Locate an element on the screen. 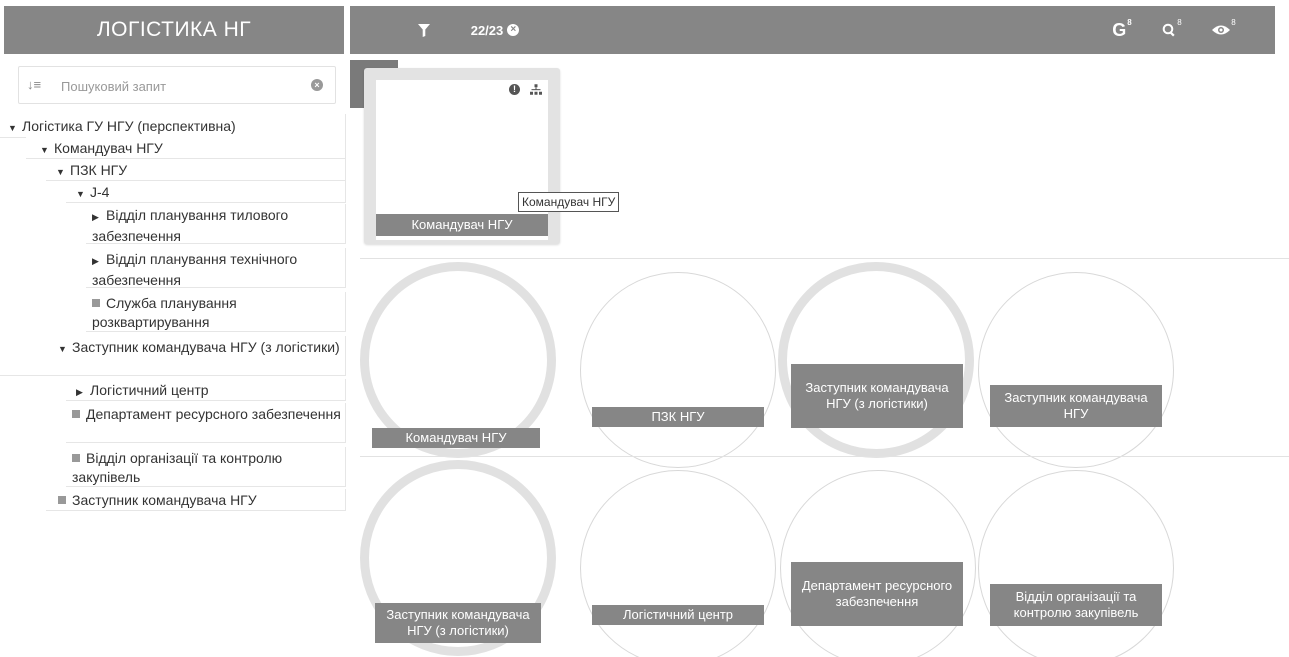  tree-node: Заступник командувача НГУ is located at coordinates (196, 500).